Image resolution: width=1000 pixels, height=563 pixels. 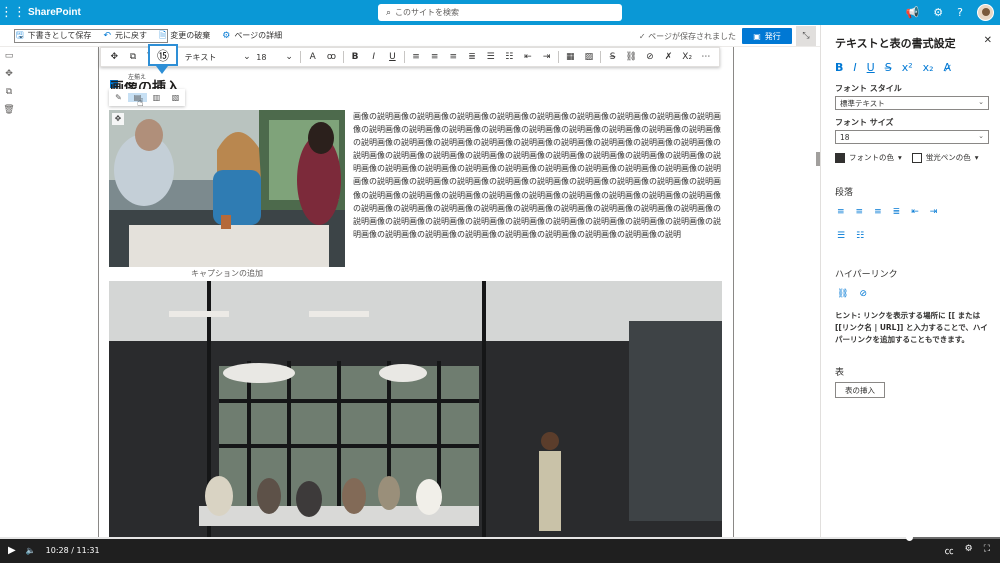 I want to click on font-style-dropdown: 標準テキスト ⌄, so click(x=912, y=103).